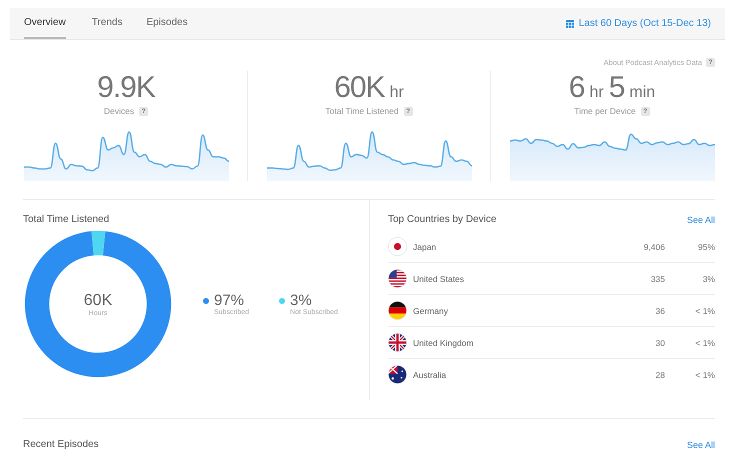 This screenshot has width=733, height=461. Describe the element at coordinates (362, 111) in the screenshot. I see `metric-label: Total Time Listened` at that location.